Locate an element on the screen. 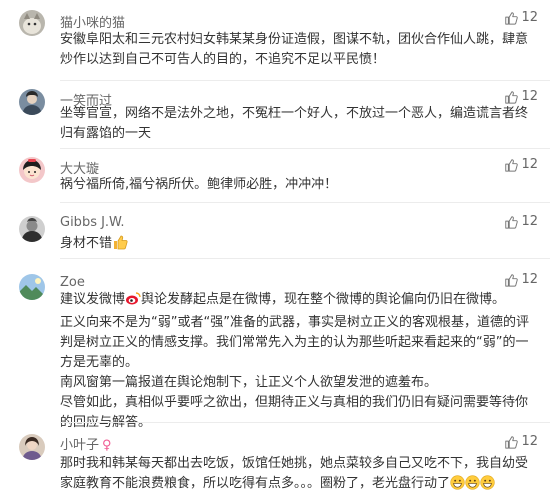 The height and width of the screenshot is (497, 550). cat-avatar-icon is located at coordinates (32, 23).